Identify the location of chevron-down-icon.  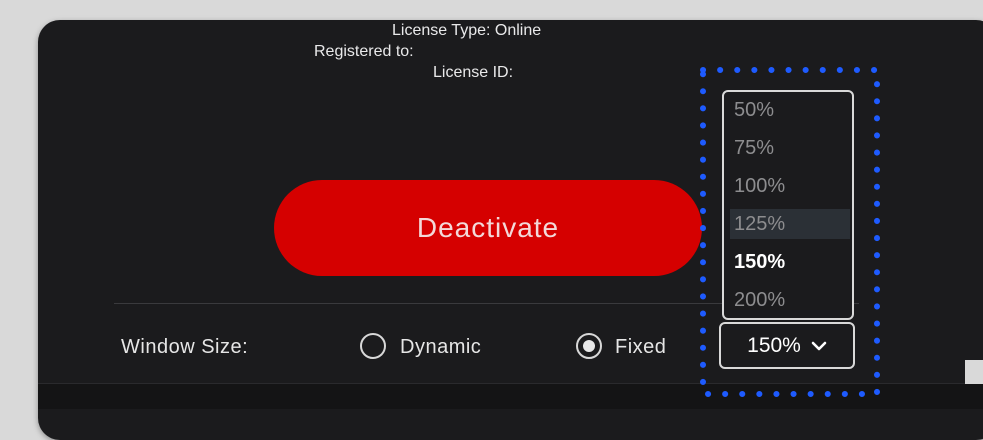
(819, 345).